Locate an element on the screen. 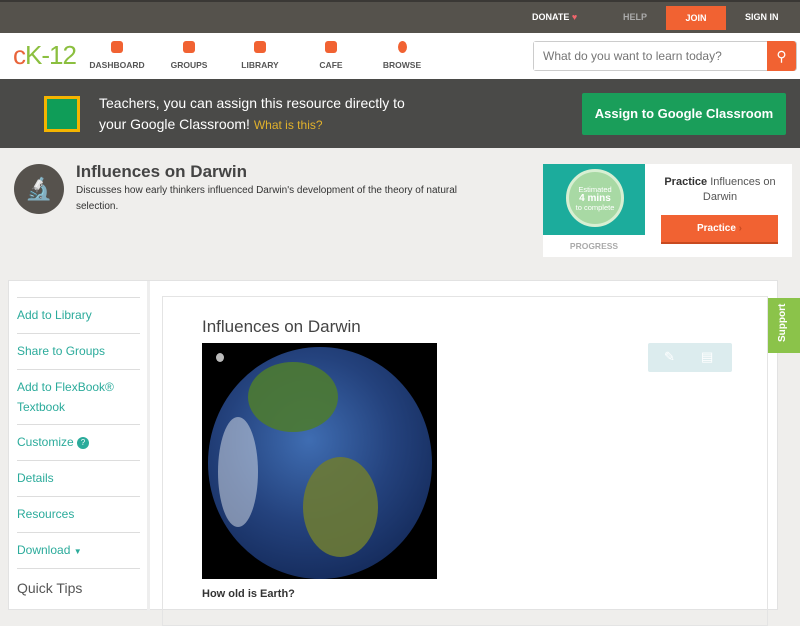 Image resolution: width=800 pixels, height=626 pixels. estimate-circle: Estimated 4 mins to complete is located at coordinates (595, 198).